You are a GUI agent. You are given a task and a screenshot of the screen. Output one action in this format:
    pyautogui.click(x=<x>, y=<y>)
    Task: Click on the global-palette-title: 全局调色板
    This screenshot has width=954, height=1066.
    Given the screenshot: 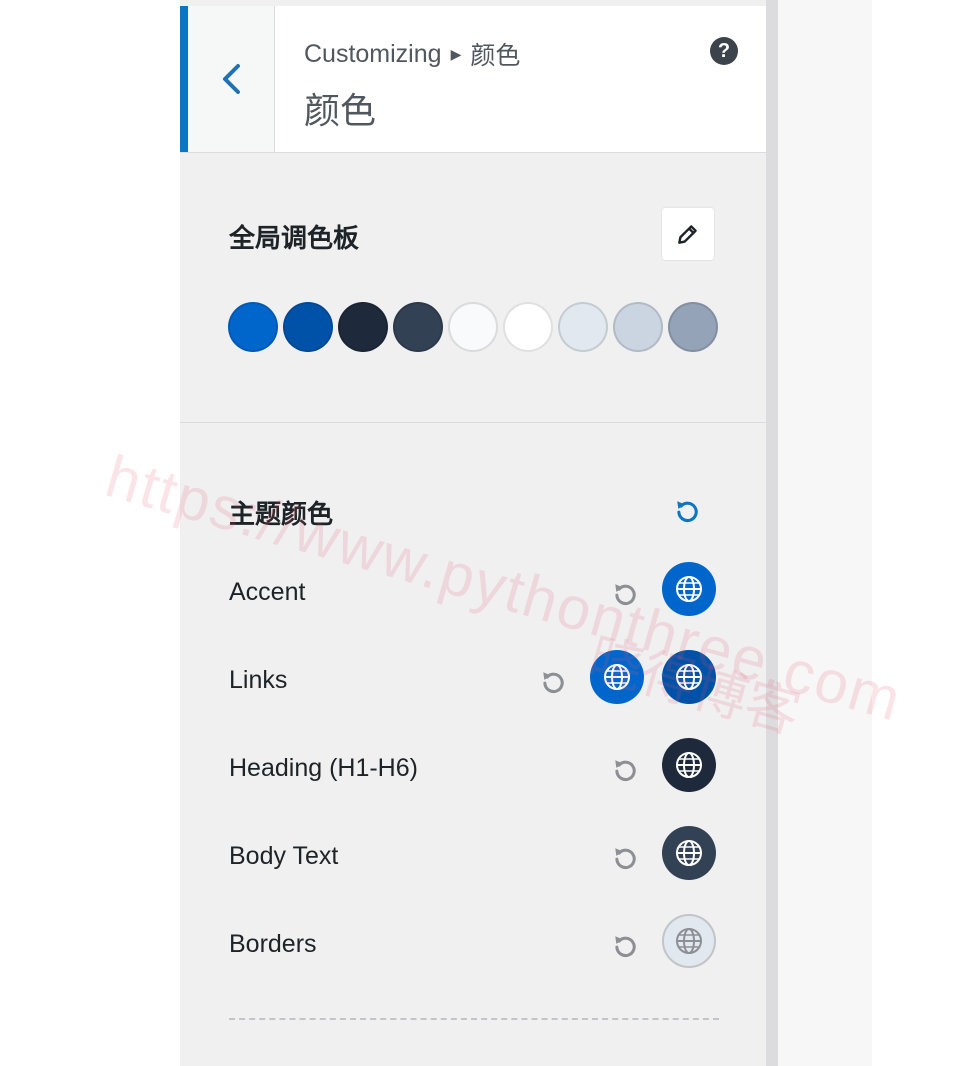 What is the action you would take?
    pyautogui.click(x=294, y=238)
    